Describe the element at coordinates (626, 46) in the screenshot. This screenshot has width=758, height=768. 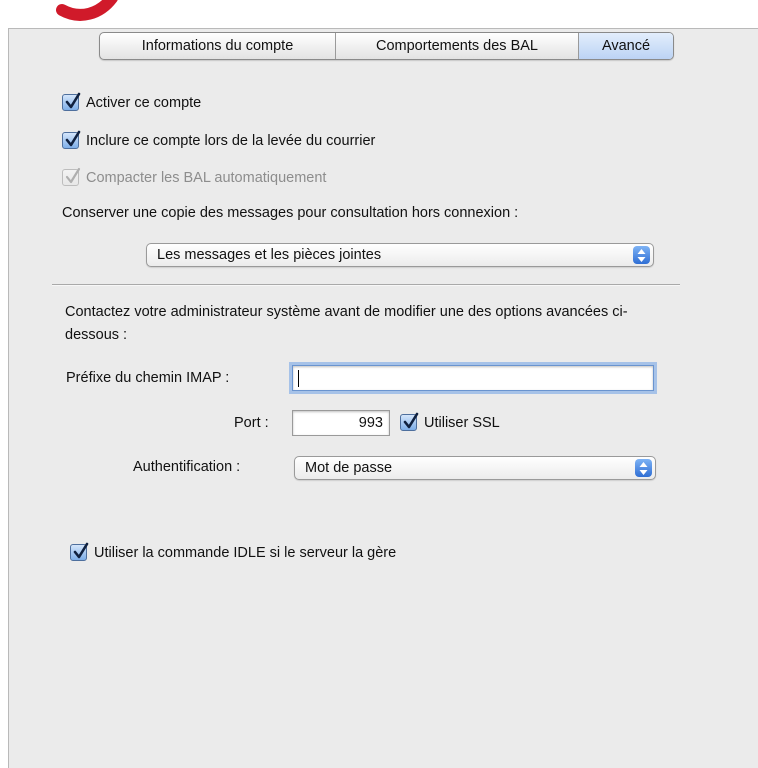
I see `tab-advanced: Avancé` at that location.